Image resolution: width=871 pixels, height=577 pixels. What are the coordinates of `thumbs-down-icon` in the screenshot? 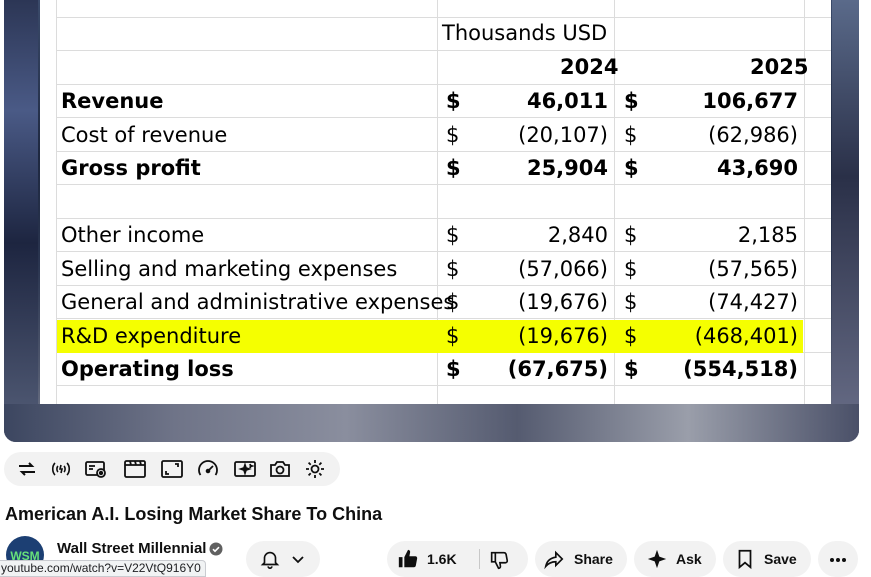 It's located at (499, 560).